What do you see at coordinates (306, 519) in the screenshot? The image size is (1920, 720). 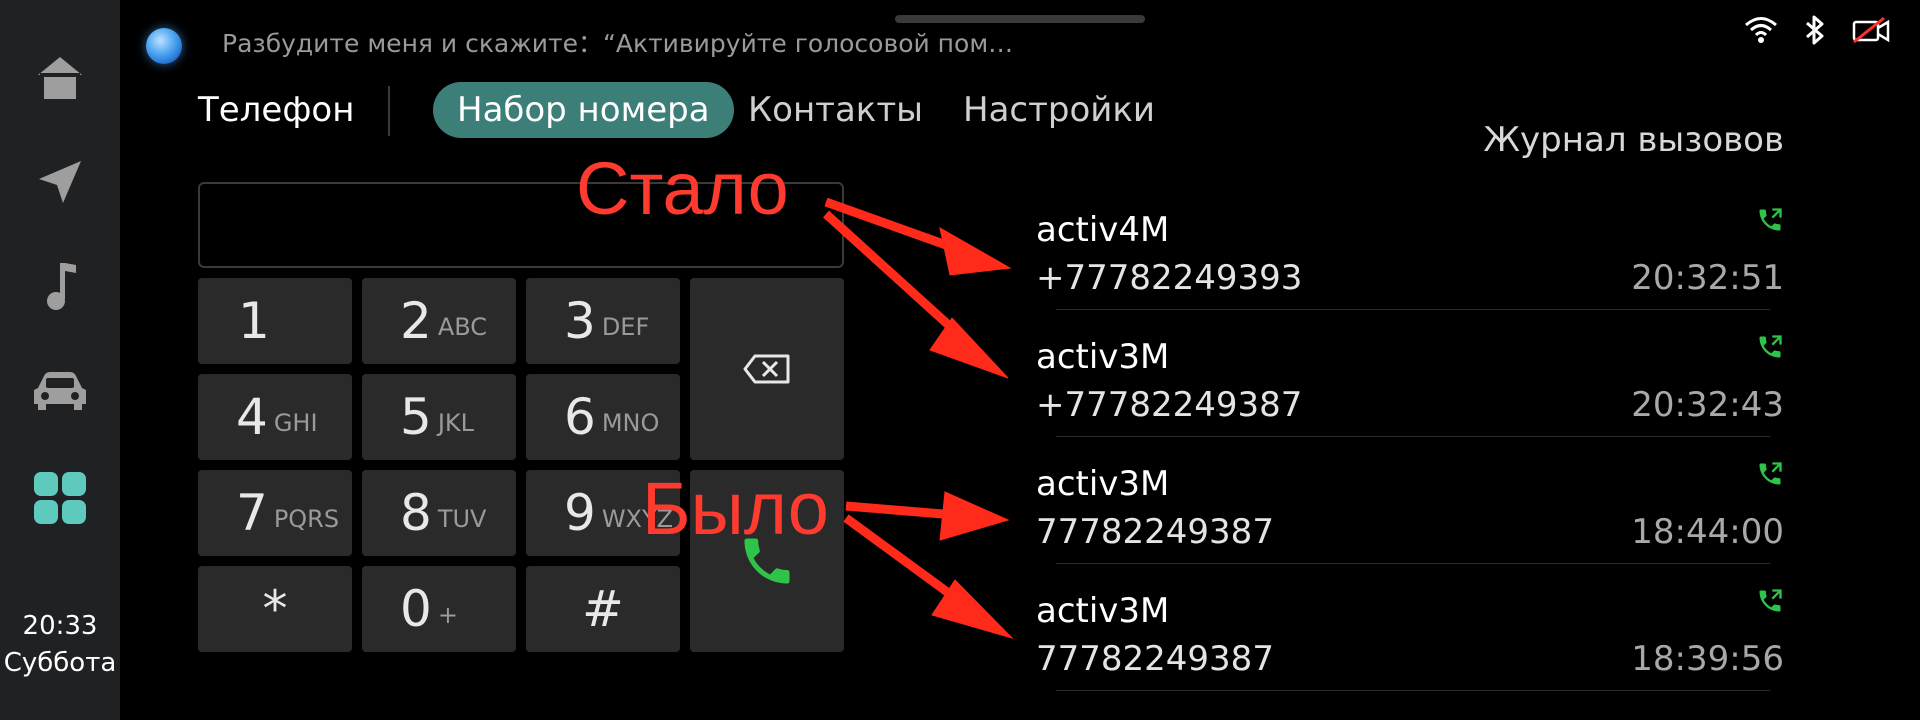 I see `key-letters: PQRS` at bounding box center [306, 519].